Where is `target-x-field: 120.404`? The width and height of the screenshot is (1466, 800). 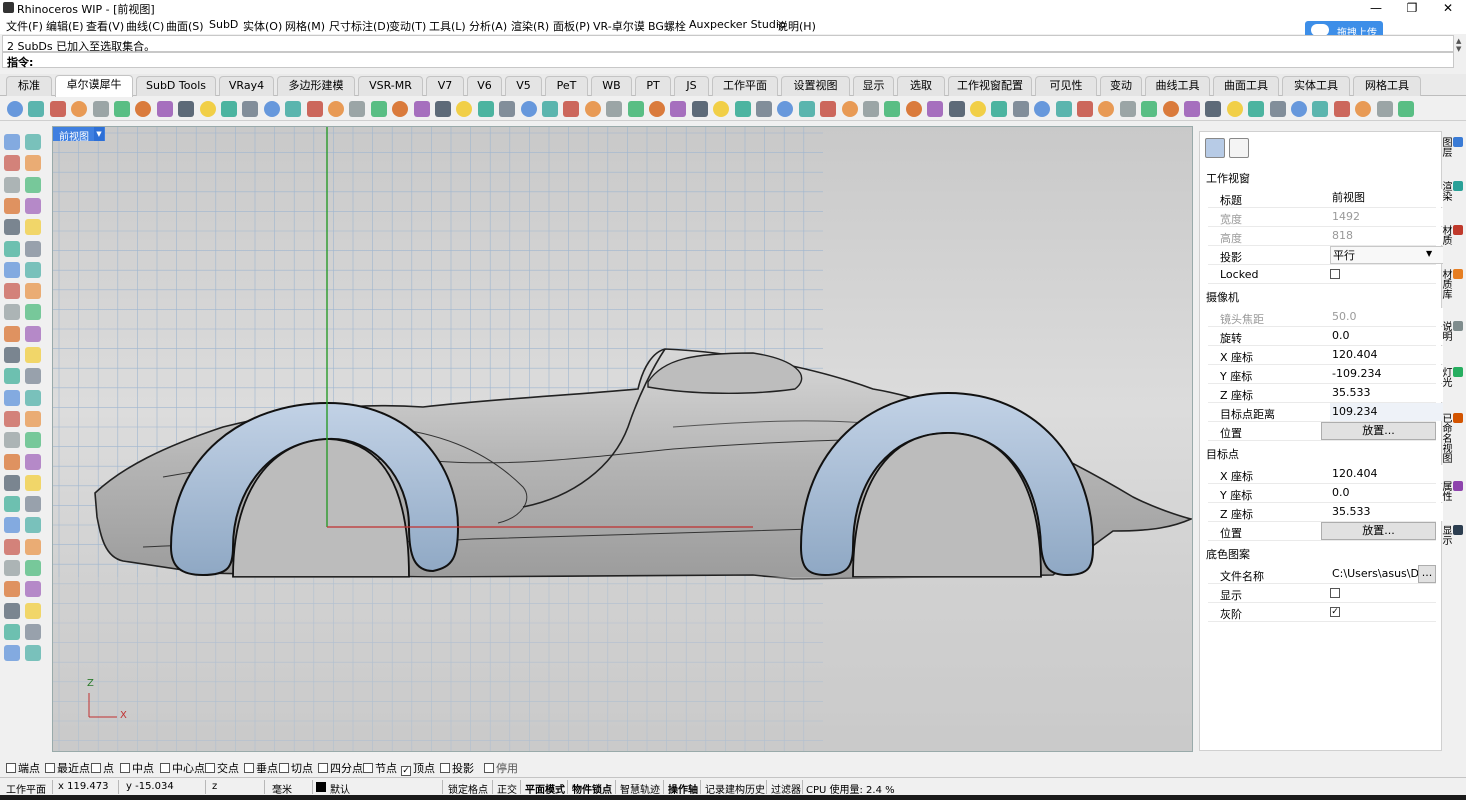
target-x-field: 120.404 is located at coordinates (1387, 474).